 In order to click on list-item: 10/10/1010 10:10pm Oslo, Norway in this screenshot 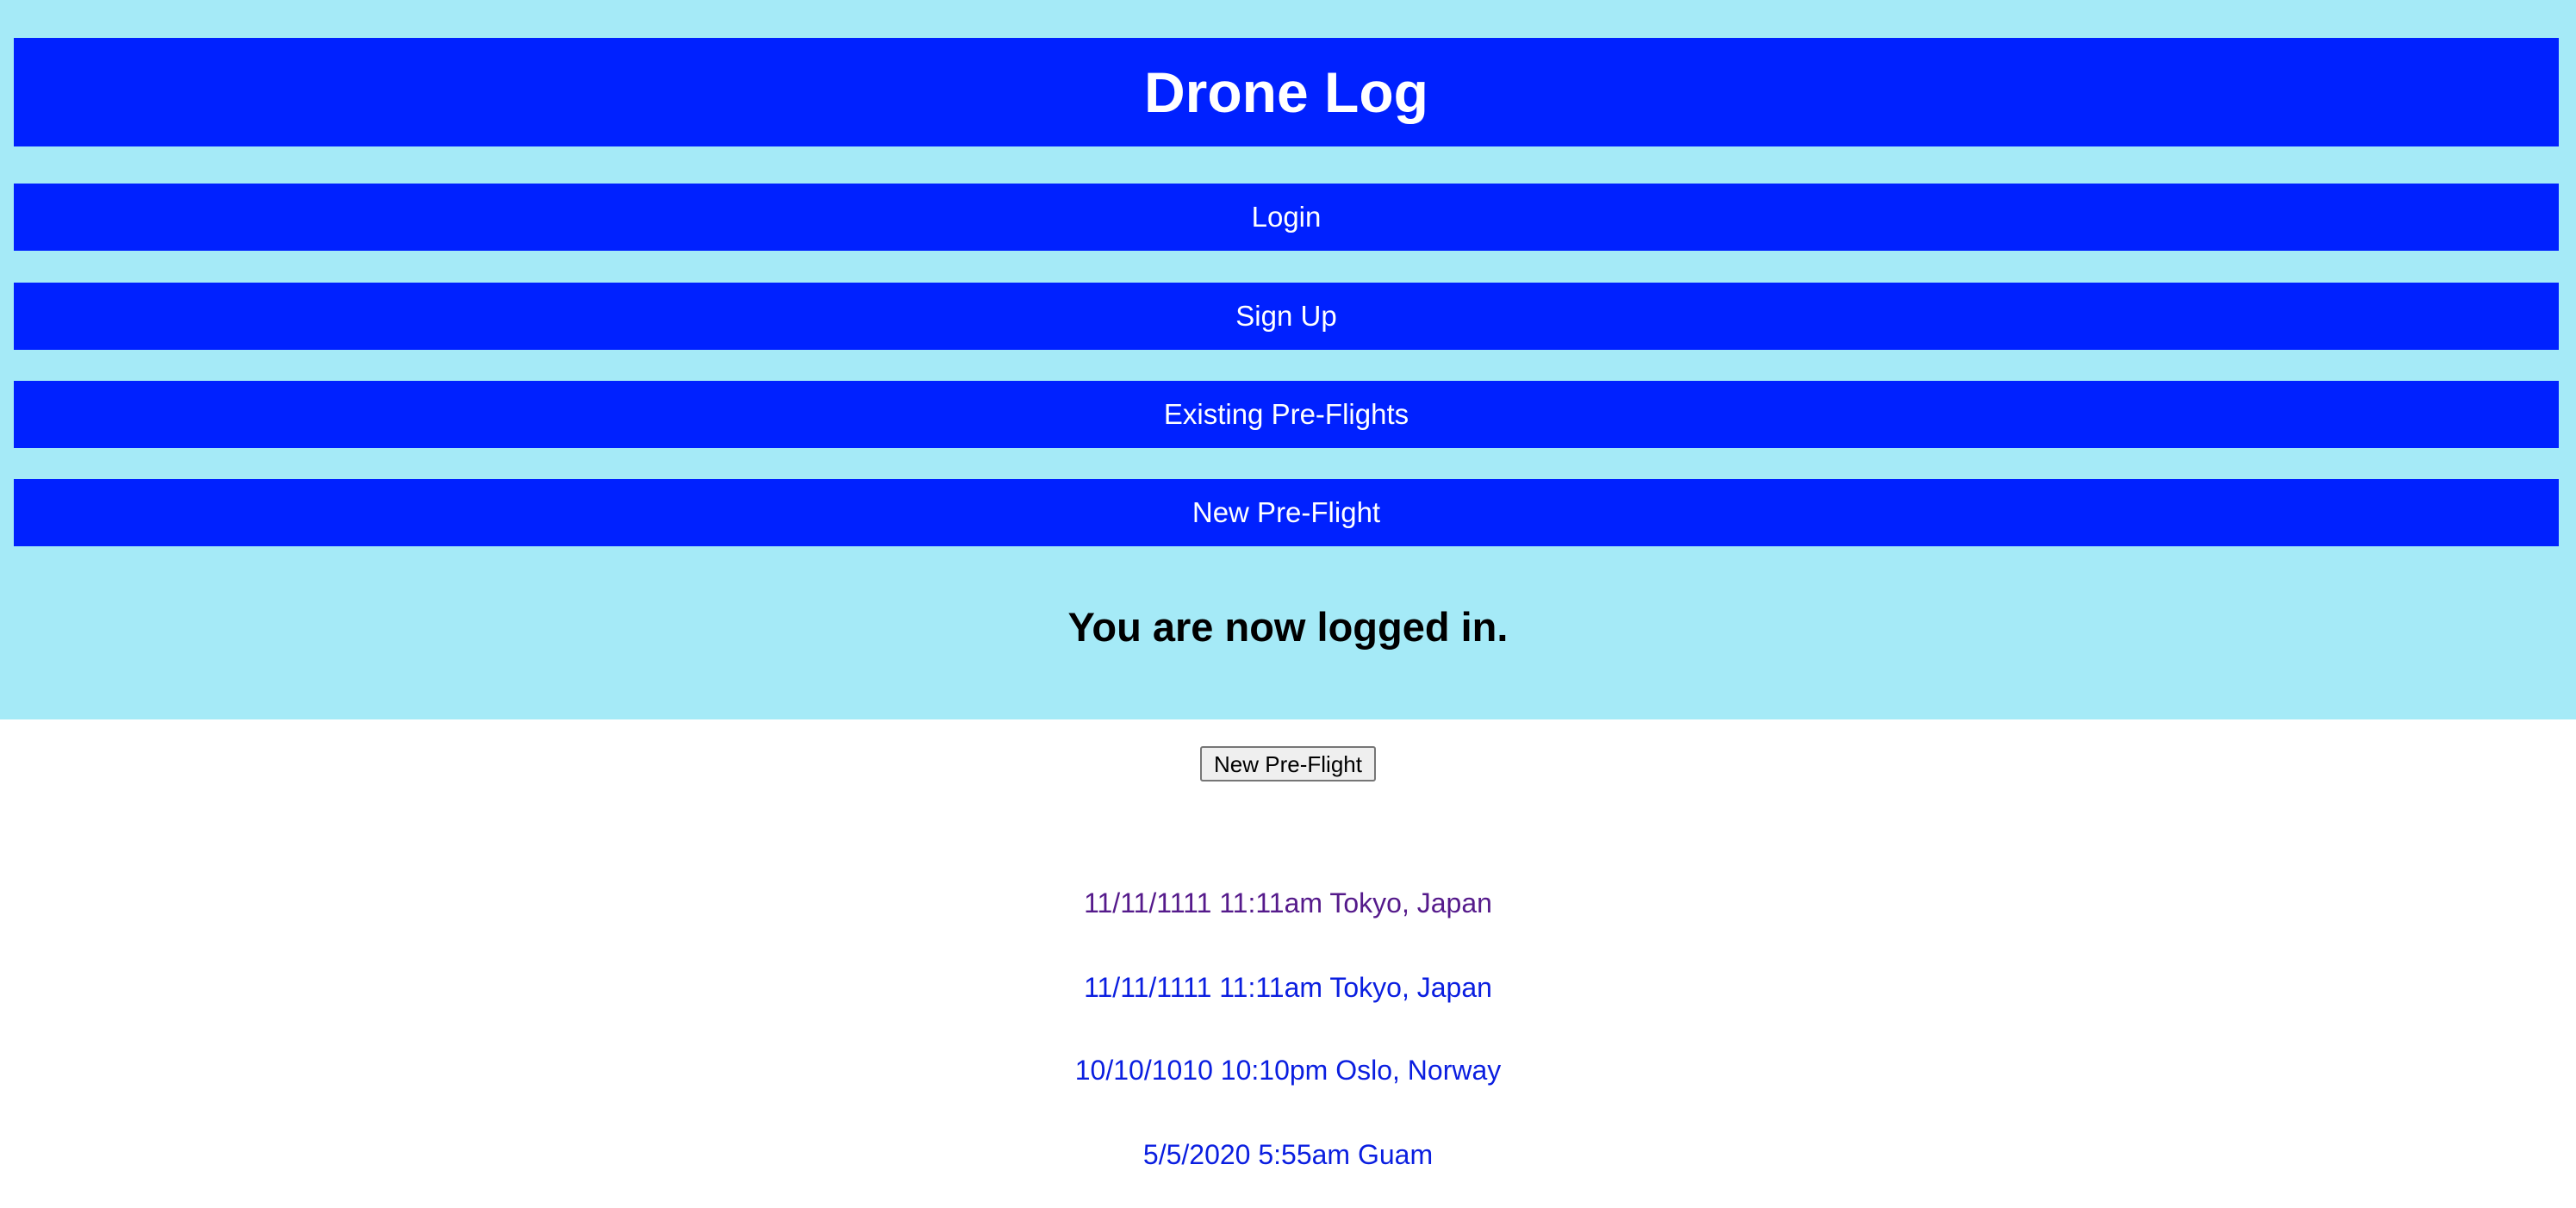, I will do `click(1288, 1071)`.